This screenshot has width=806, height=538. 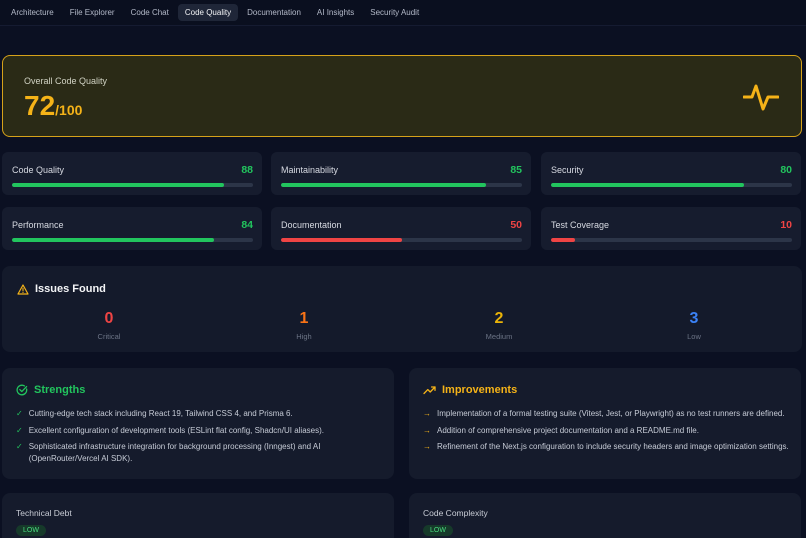 I want to click on issue-count: 2, so click(x=499, y=318).